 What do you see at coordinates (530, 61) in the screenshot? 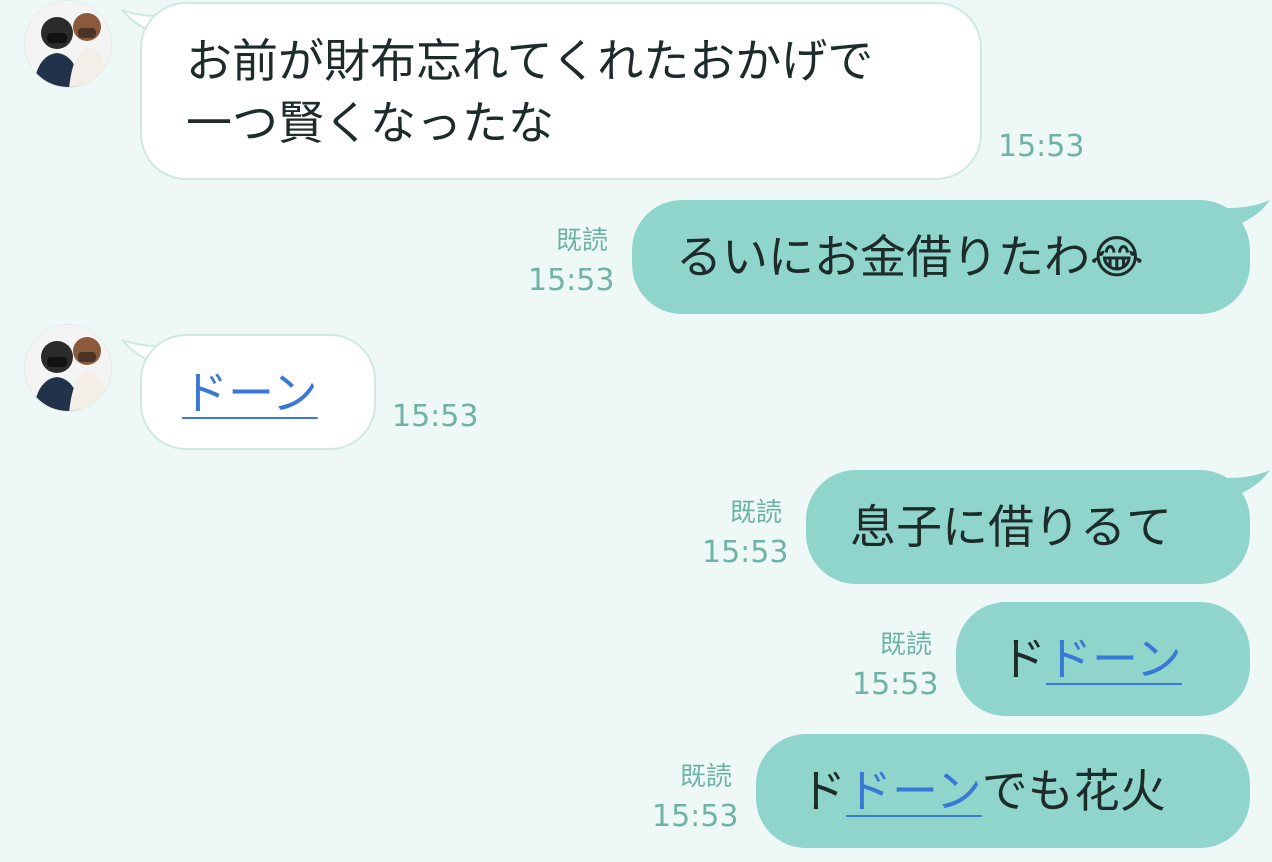
I see `message-text-line: お前が財布忘れてくれたおかげで` at bounding box center [530, 61].